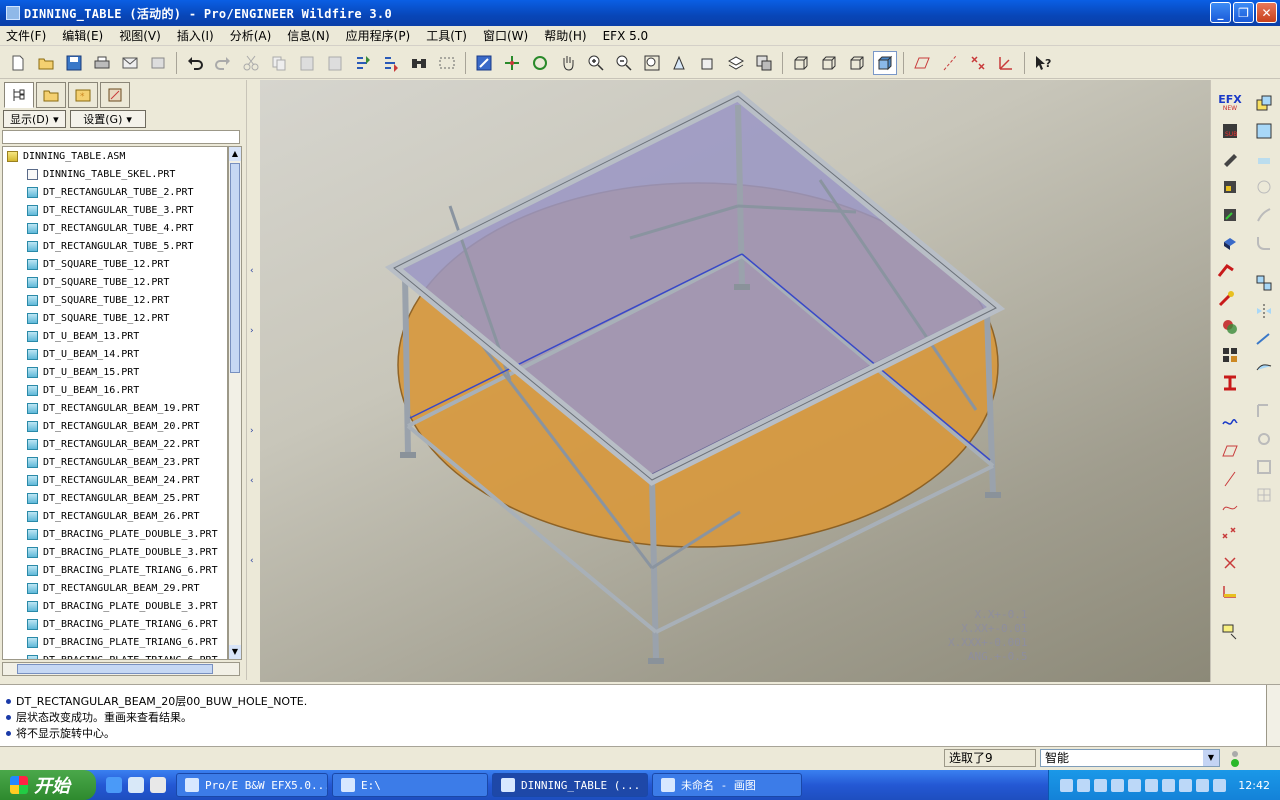 This screenshot has height=800, width=1280. What do you see at coordinates (565, 35) in the screenshot?
I see `menu-help: 帮助(H)` at bounding box center [565, 35].